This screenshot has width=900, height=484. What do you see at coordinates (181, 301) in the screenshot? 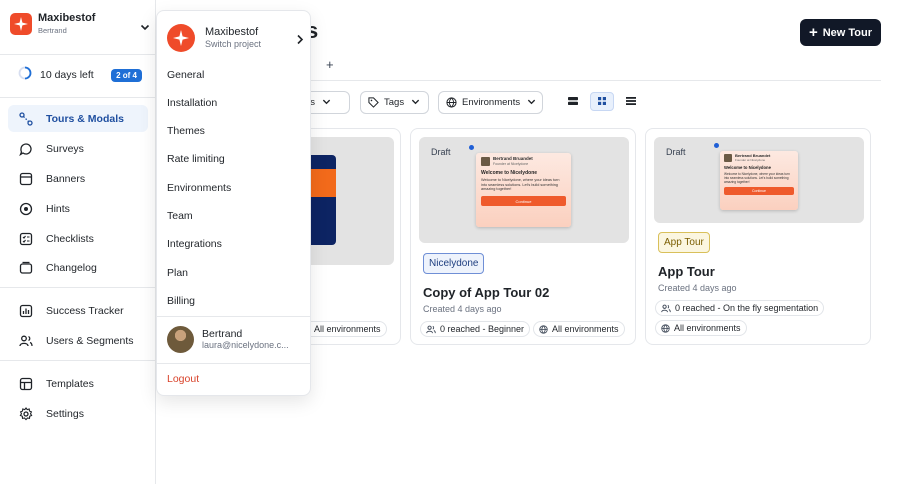
I see `menu-item-billing: Billing` at bounding box center [181, 301].